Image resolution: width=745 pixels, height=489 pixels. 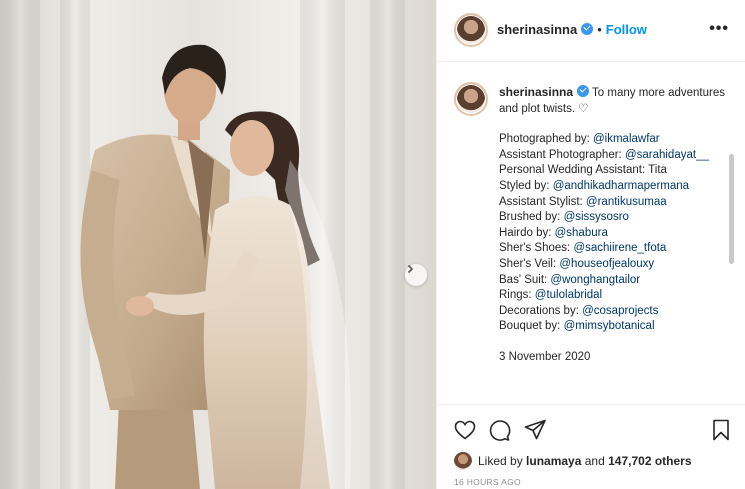 I want to click on caption-credit-line: Sher's Shoes: @sachiirene_tfota, so click(x=614, y=249).